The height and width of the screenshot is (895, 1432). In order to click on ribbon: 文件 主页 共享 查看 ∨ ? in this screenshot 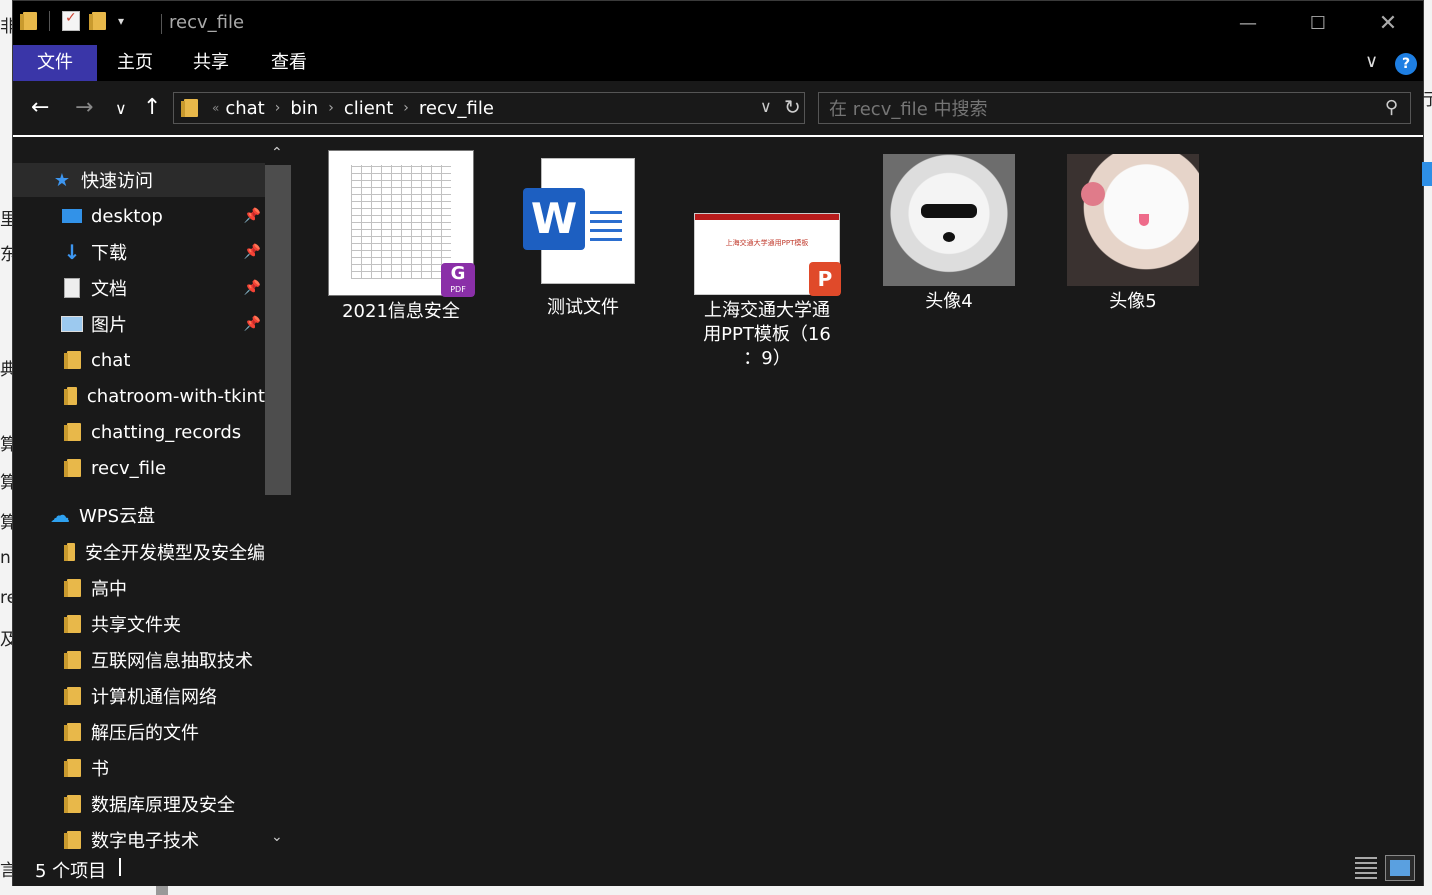, I will do `click(718, 63)`.